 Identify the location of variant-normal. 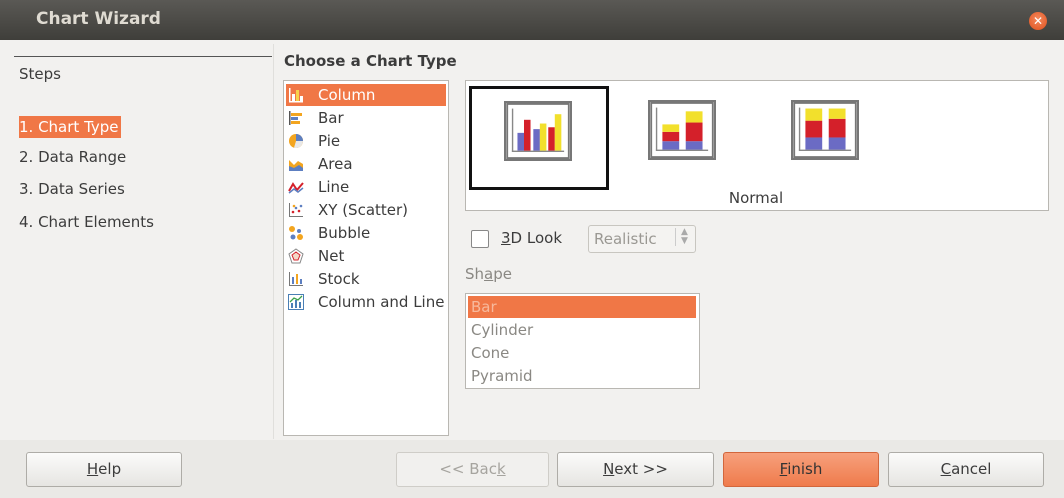
(539, 138).